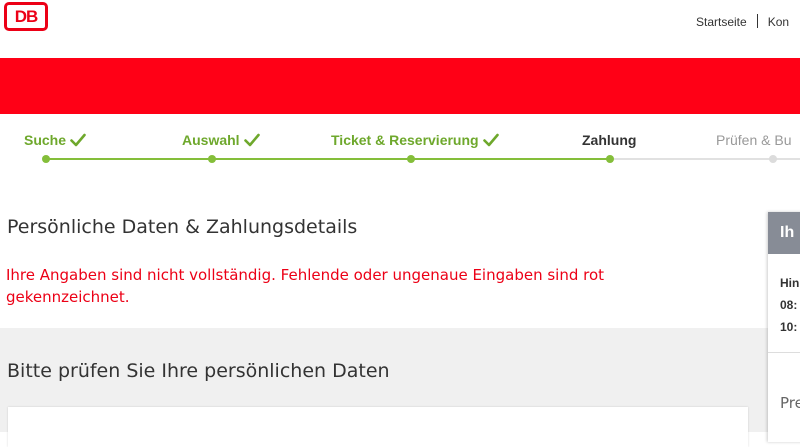  I want to click on sidebar-departure-time: 08:, so click(789, 305).